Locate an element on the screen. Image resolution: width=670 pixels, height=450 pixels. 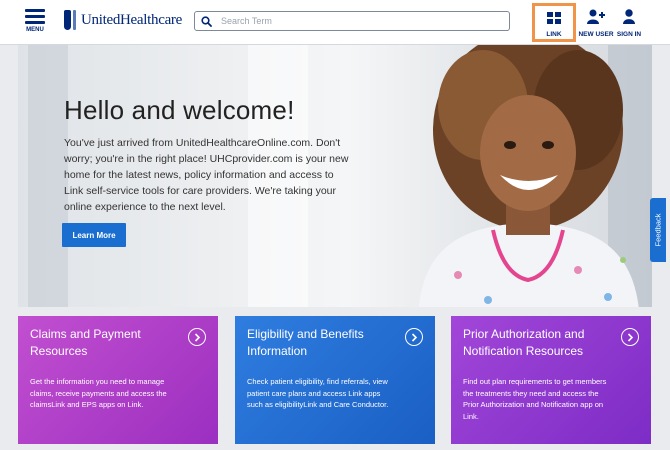
search-box is located at coordinates (352, 21).